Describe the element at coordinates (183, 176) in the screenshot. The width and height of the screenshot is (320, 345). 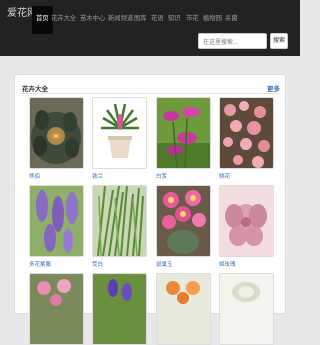
I see `flower-name: 白笈` at that location.